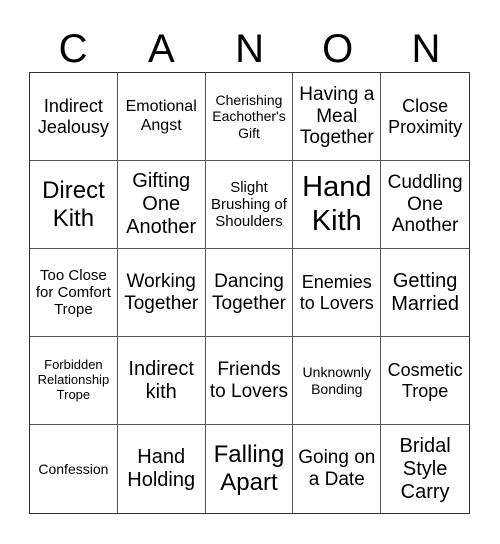 The height and width of the screenshot is (544, 500). What do you see at coordinates (337, 381) in the screenshot?
I see `bingo-cell: Unknownly Bonding` at bounding box center [337, 381].